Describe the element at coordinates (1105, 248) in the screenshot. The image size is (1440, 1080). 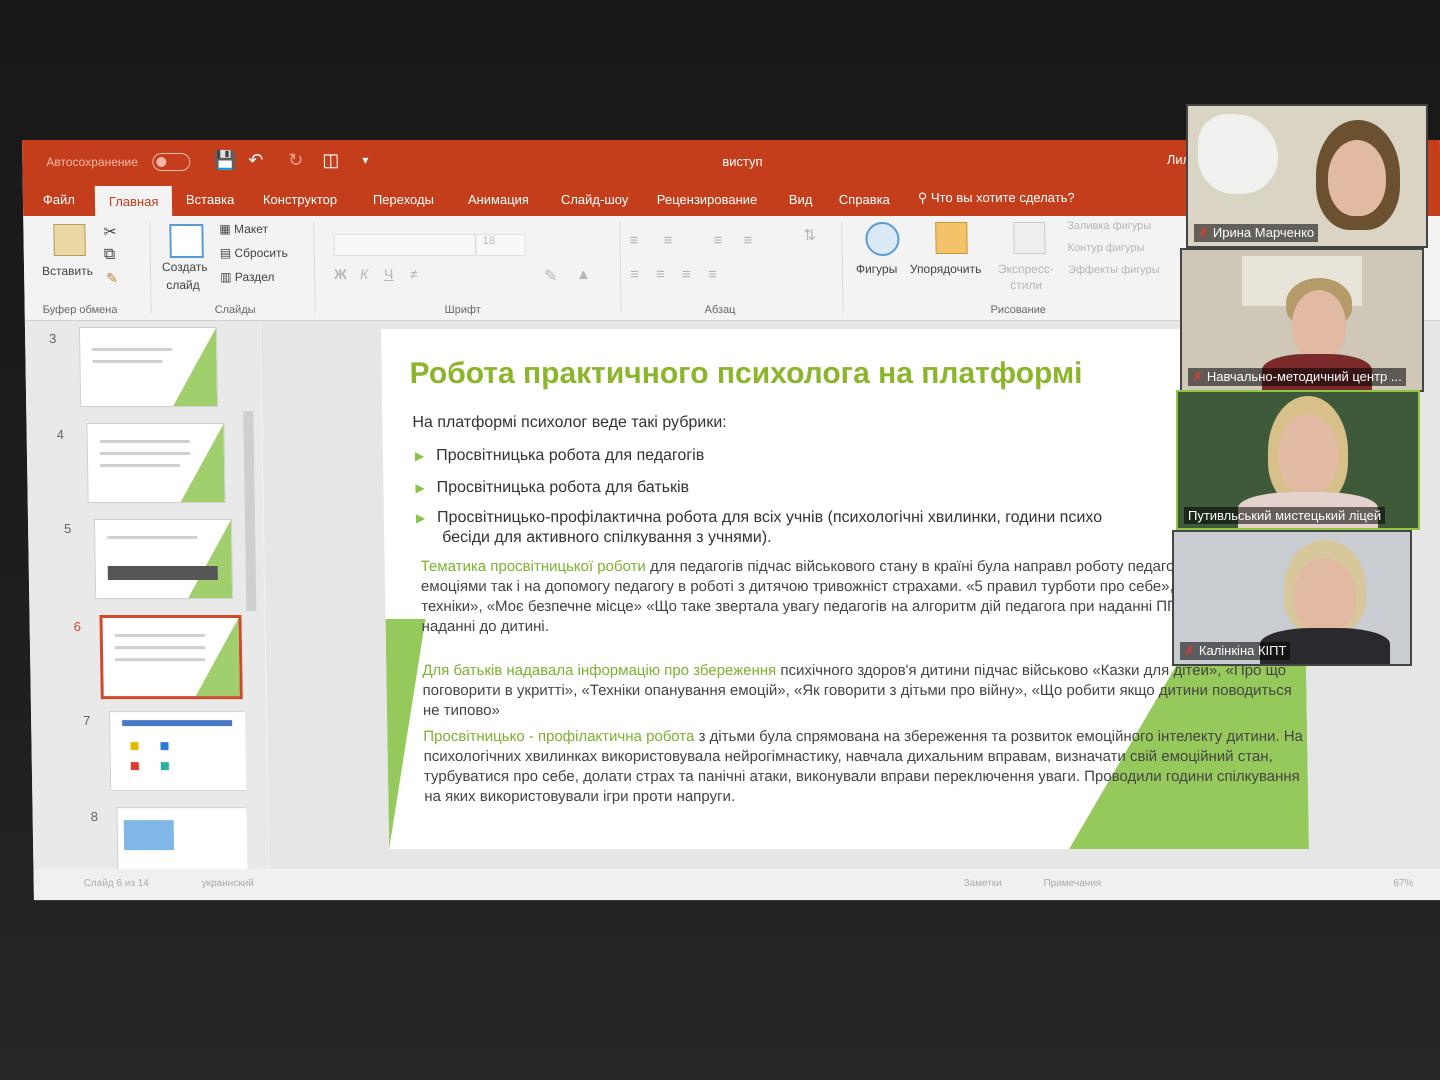
I see `shape-outline-button: Контур фигуры` at that location.